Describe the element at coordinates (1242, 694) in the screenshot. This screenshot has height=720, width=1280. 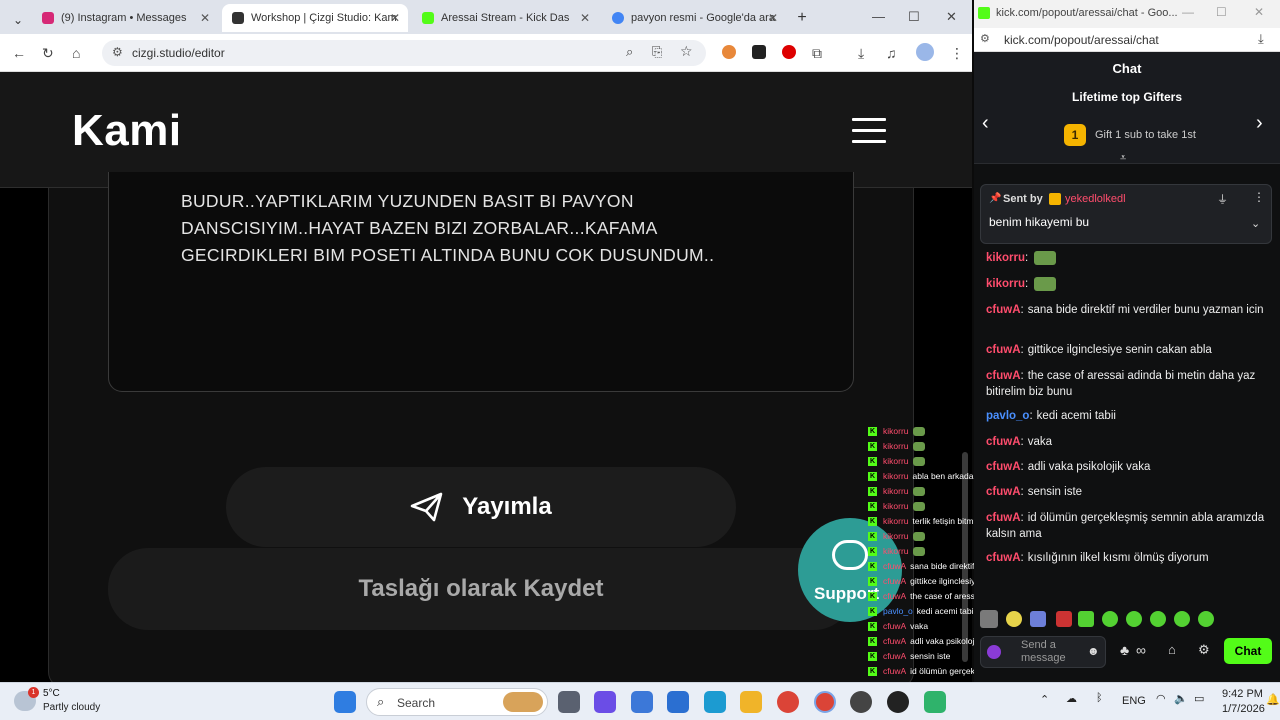
I see `clock-time: 9:42 PM` at that location.